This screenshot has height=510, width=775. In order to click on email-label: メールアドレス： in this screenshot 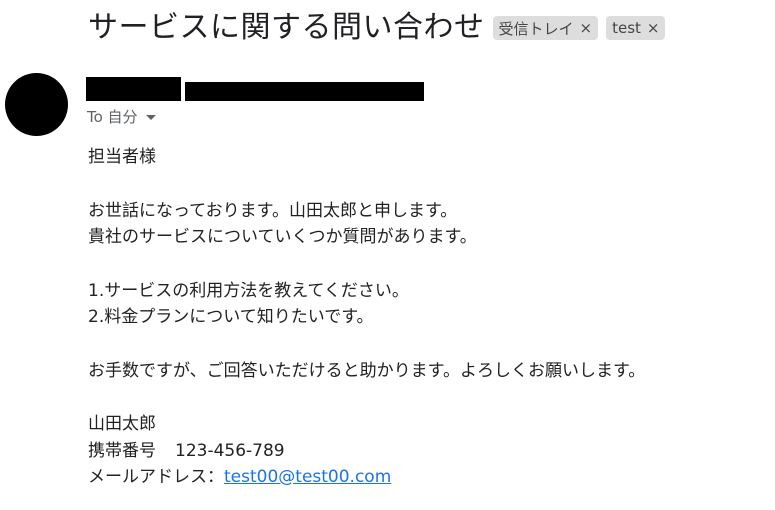, I will do `click(156, 477)`.